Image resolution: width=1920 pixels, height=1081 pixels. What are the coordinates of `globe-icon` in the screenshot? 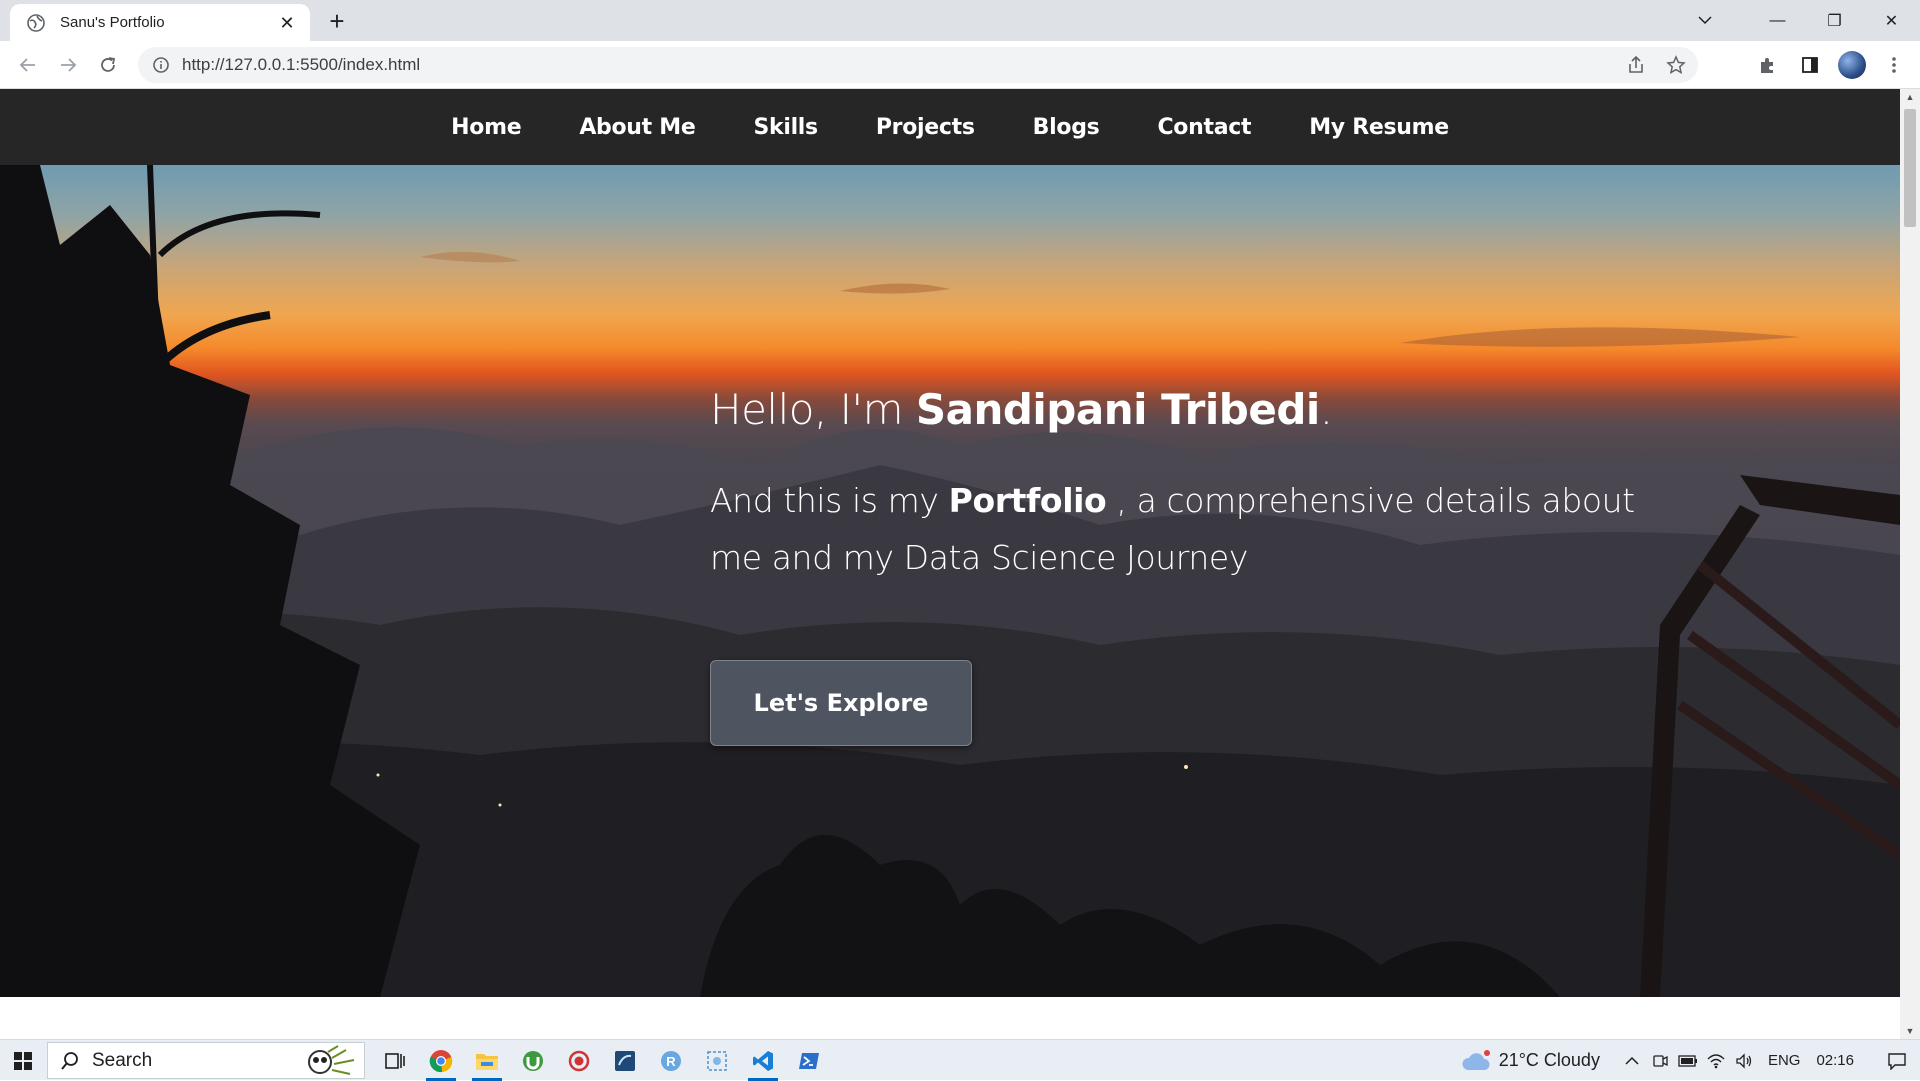 It's located at (36, 22).